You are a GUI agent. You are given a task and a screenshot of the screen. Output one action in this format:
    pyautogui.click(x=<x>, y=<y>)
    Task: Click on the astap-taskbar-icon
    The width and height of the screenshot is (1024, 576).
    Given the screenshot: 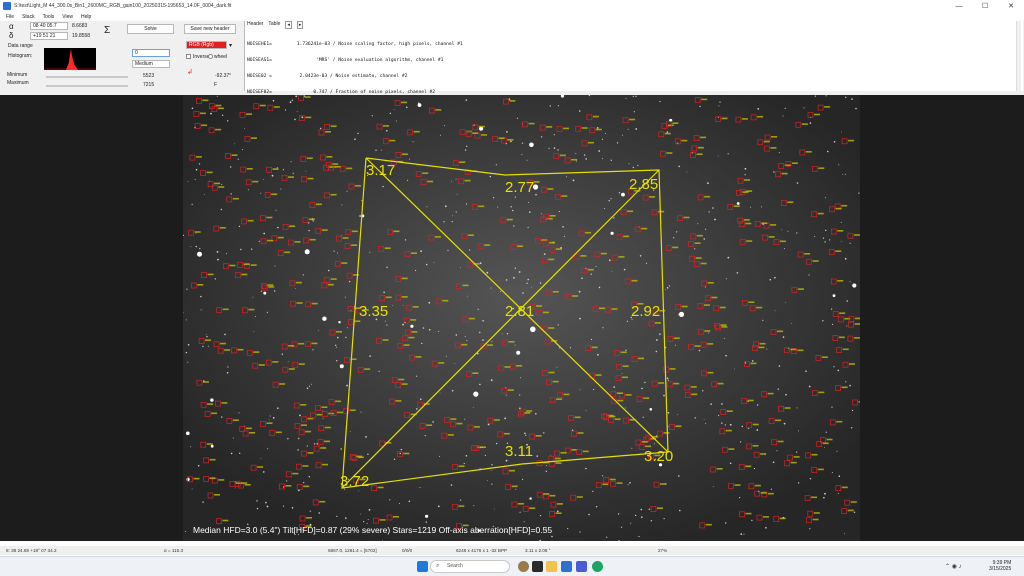 What is the action you would take?
    pyautogui.click(x=566, y=566)
    